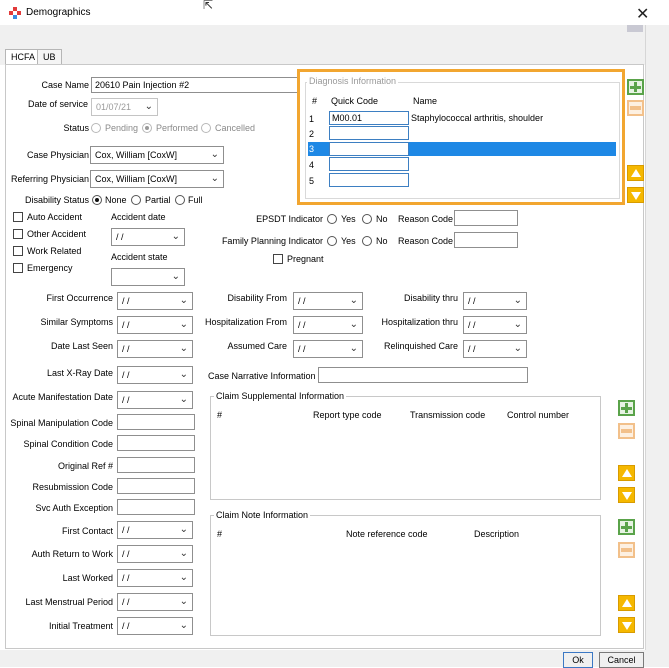  I want to click on date-last-seen-label: Date Last Seen, so click(81, 346).